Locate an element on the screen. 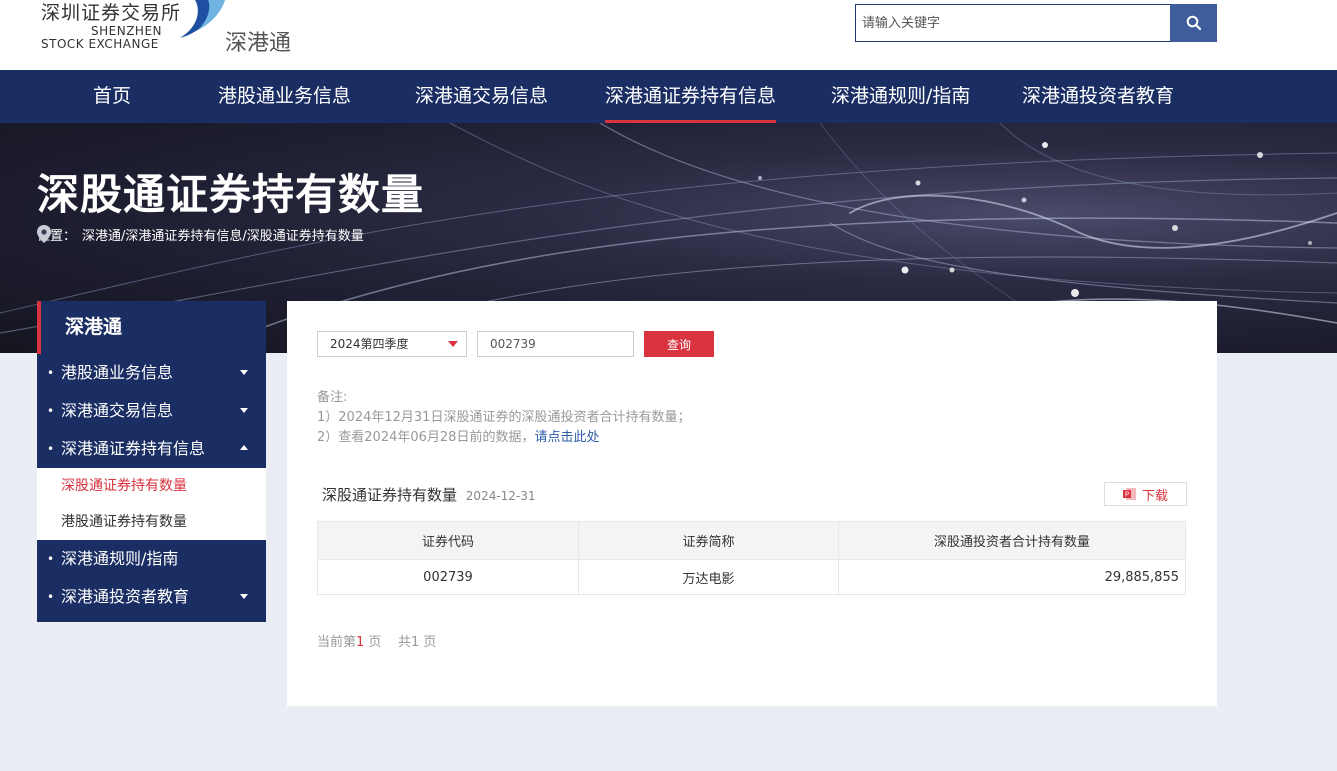 This screenshot has width=1337, height=771. search-button is located at coordinates (1193, 23).